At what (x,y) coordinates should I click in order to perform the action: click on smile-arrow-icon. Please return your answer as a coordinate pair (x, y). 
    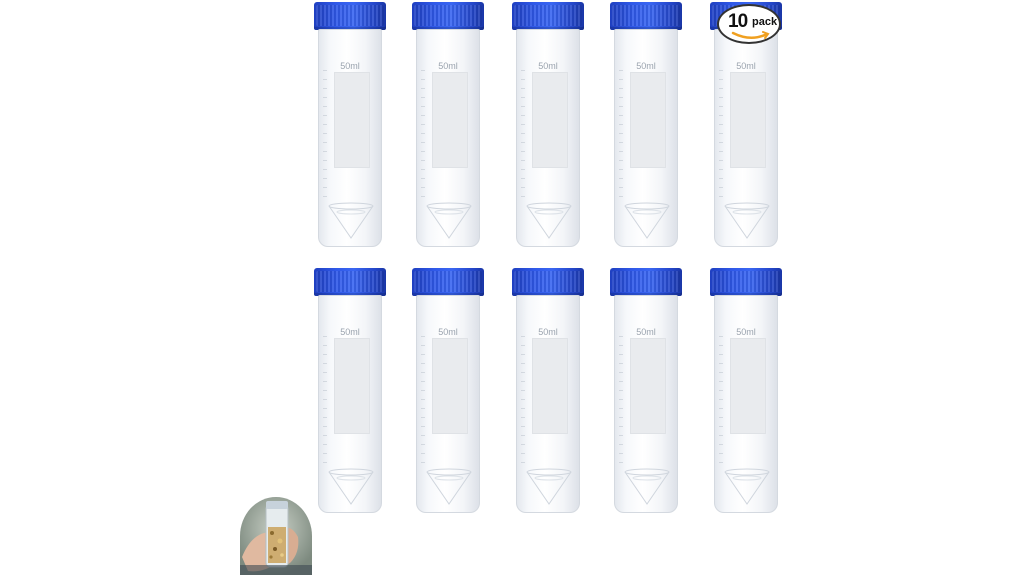
    Looking at the image, I should click on (750, 35).